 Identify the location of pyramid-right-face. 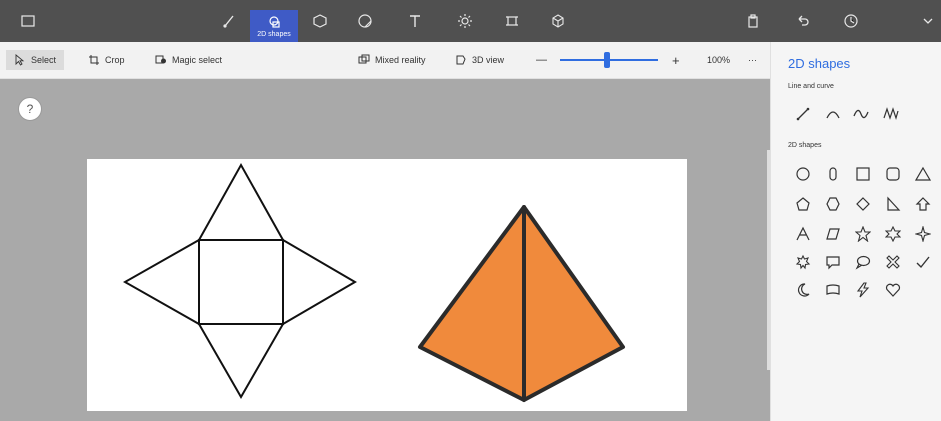
(573, 303).